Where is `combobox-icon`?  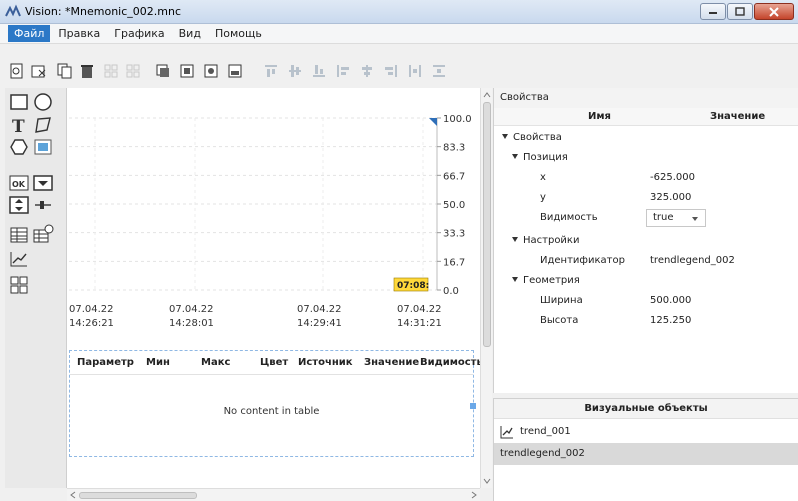 combobox-icon is located at coordinates (43, 183).